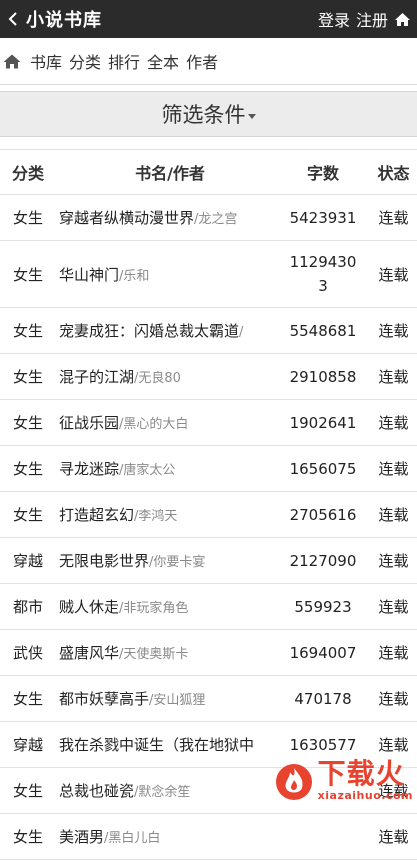 This screenshot has width=417, height=860. I want to click on nav-home-icon, so click(12, 61).